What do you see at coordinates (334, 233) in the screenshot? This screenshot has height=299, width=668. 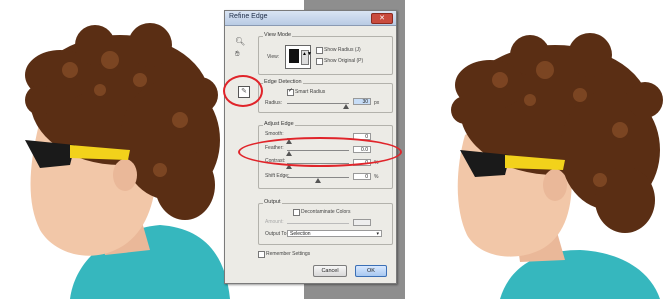 I see `output-to-select: Selection ▾` at bounding box center [334, 233].